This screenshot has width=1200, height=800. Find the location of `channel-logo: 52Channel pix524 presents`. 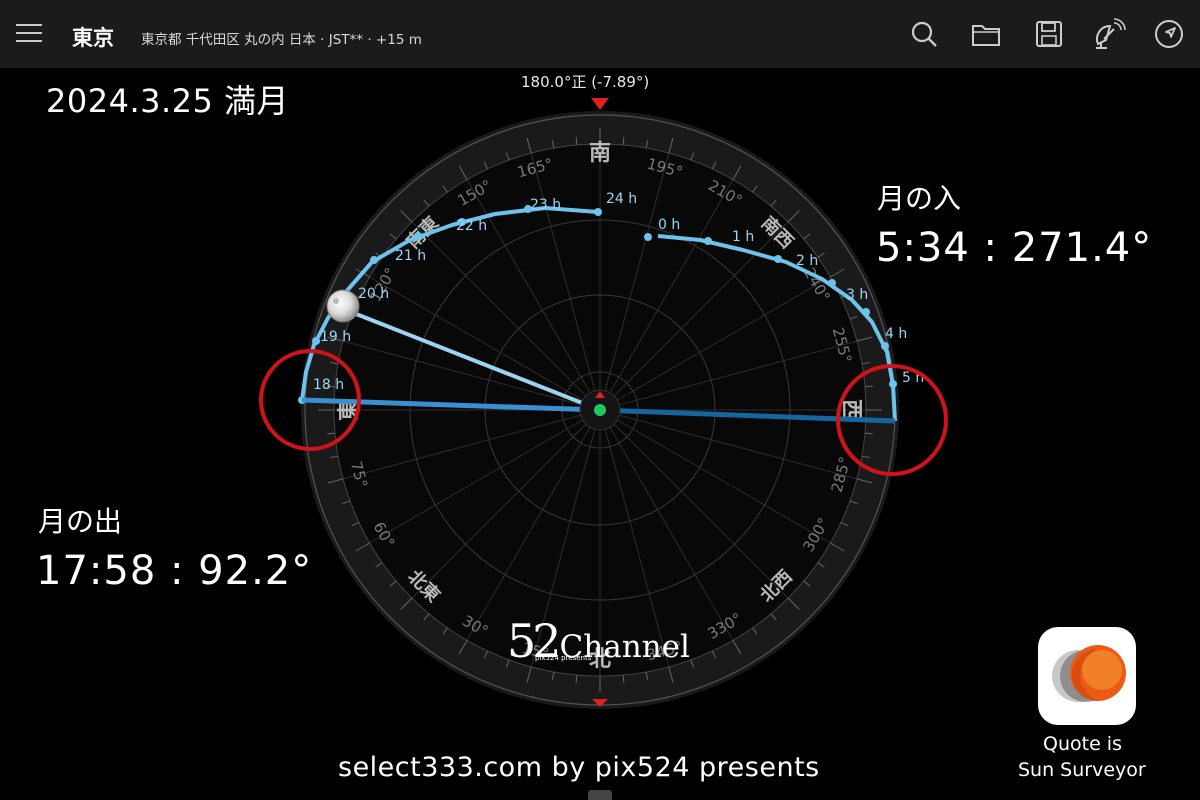

channel-logo: 52Channel pix524 presents is located at coordinates (598, 641).